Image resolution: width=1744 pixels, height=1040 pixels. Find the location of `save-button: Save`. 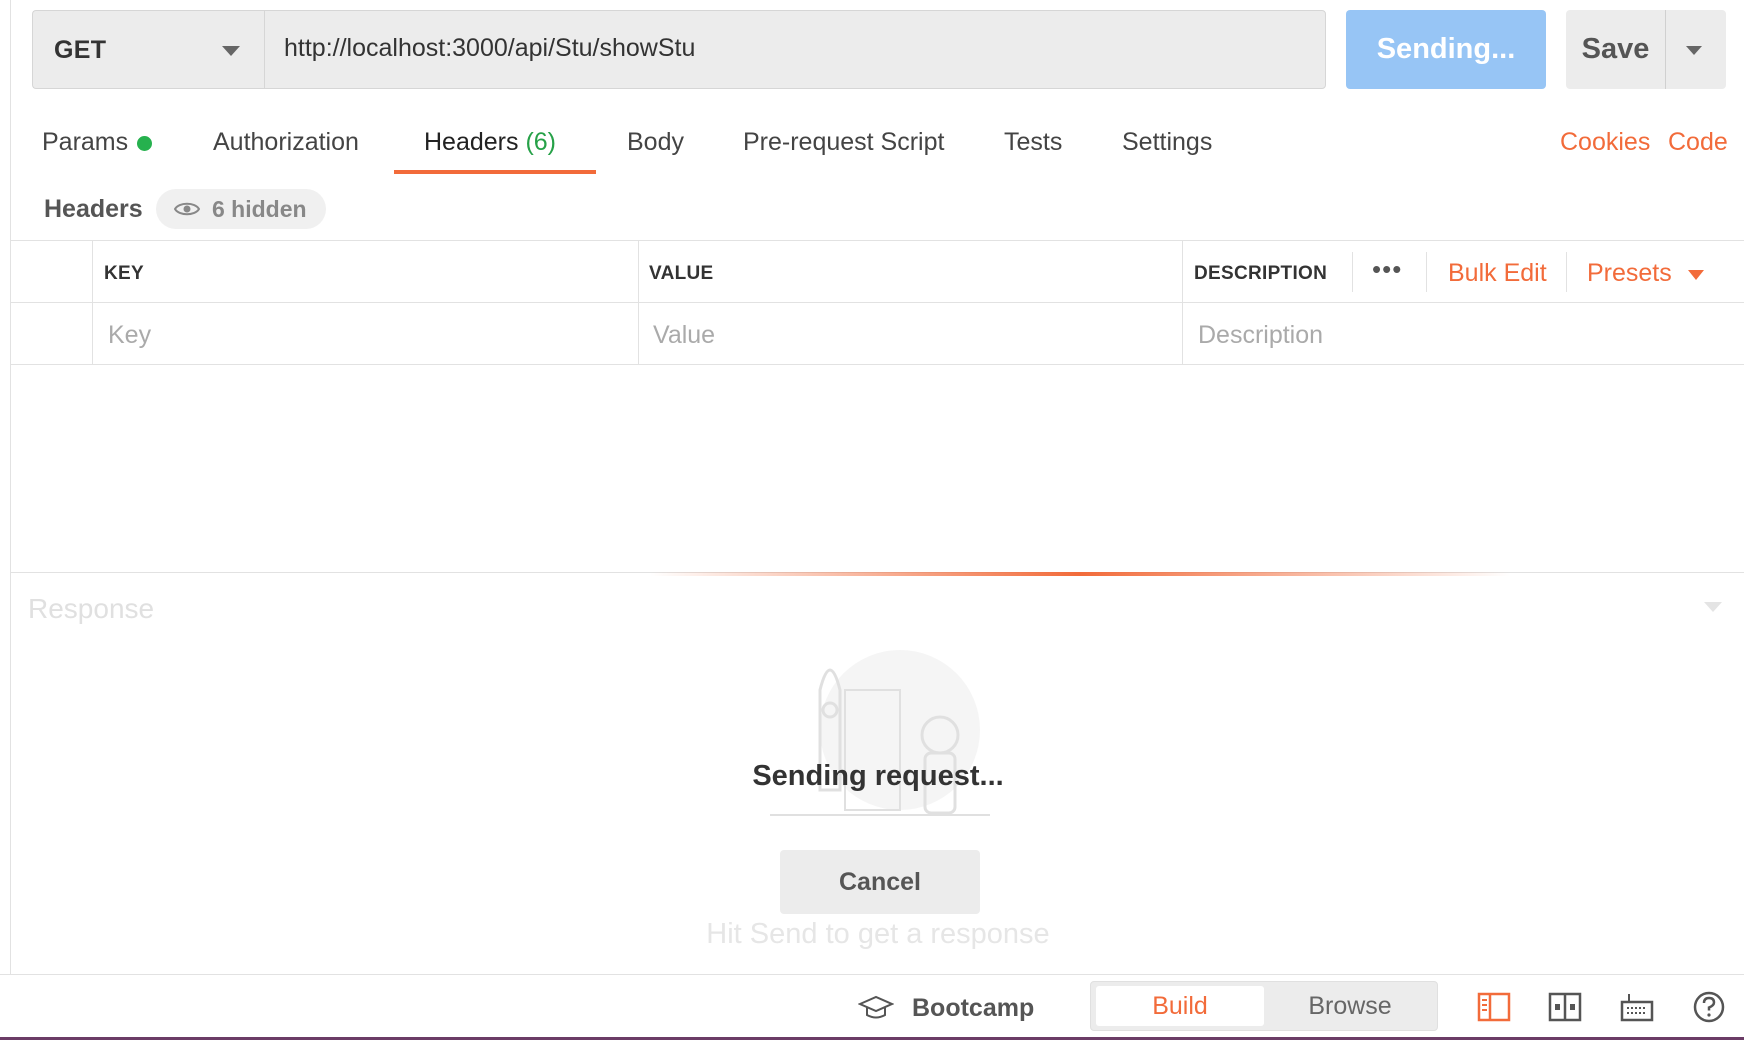

save-button: Save is located at coordinates (1616, 49).